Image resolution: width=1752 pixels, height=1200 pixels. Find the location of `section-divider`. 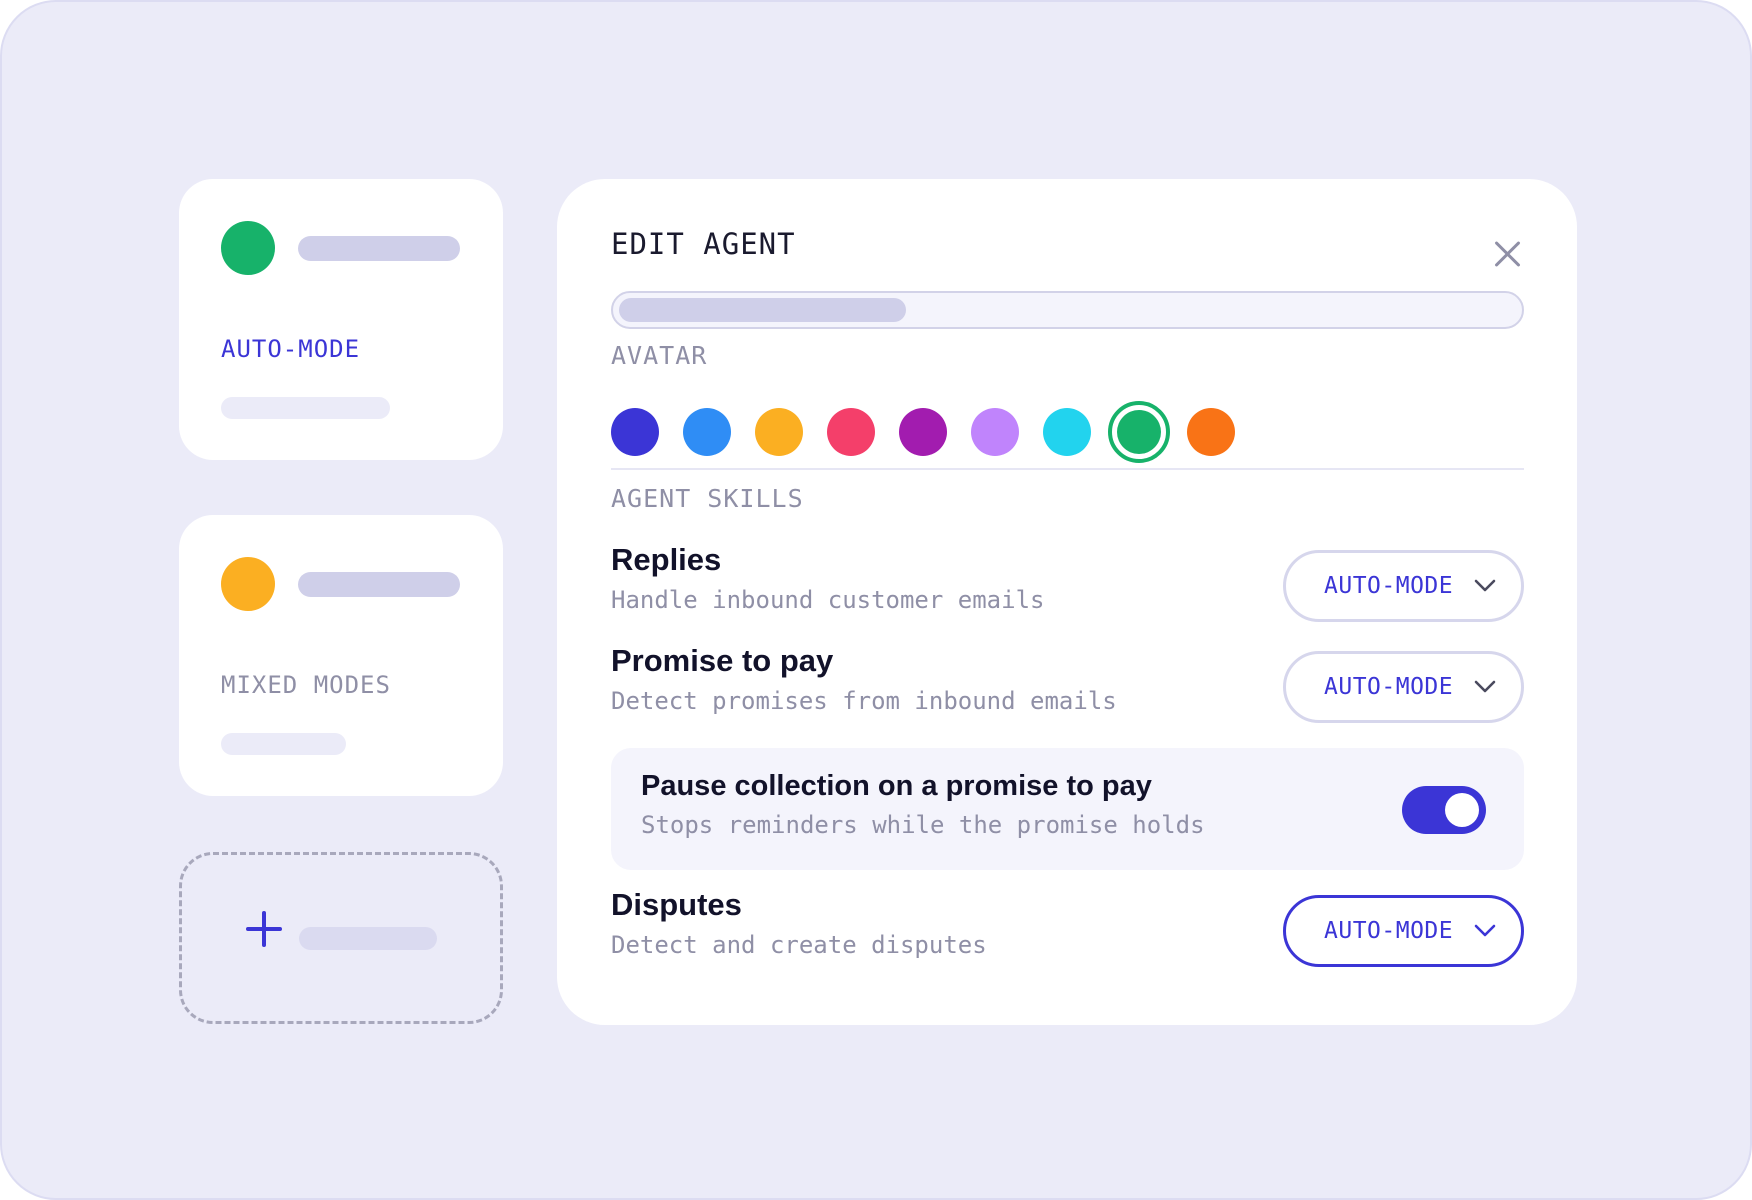

section-divider is located at coordinates (1067, 469).